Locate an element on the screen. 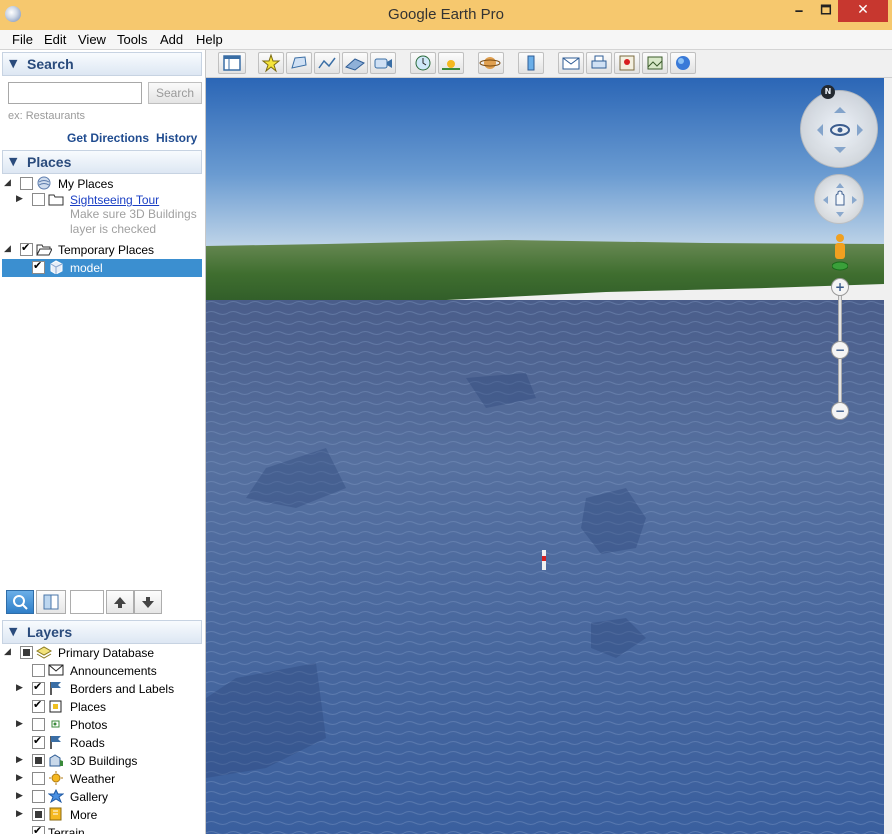 The width and height of the screenshot is (892, 834). minimize-button: 🗕 is located at coordinates (799, 11).